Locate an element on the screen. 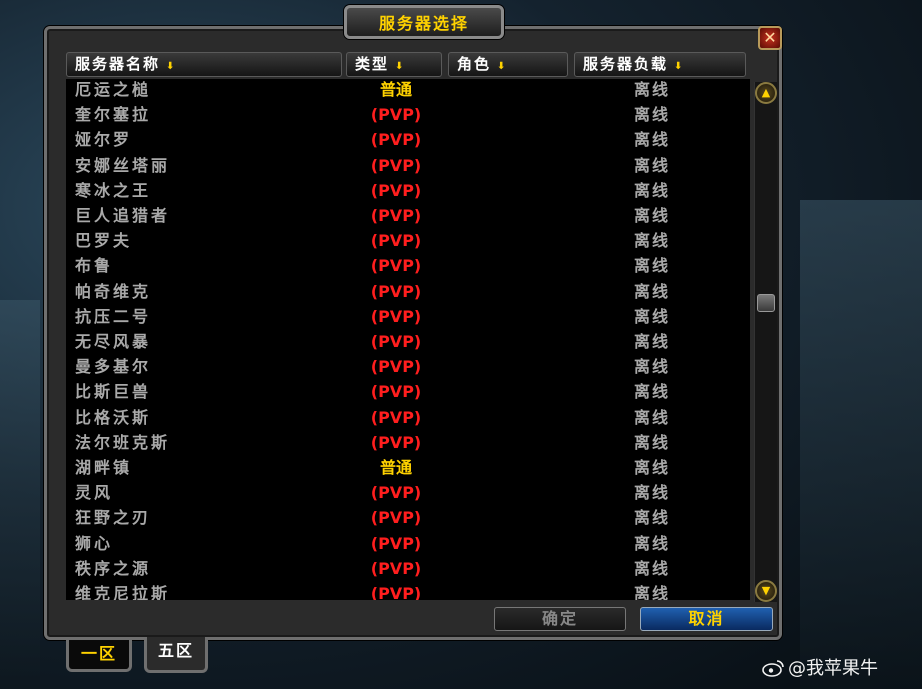 This screenshot has height=689, width=922. server-row: 抗压二号 (PVP) 离线 is located at coordinates (408, 318).